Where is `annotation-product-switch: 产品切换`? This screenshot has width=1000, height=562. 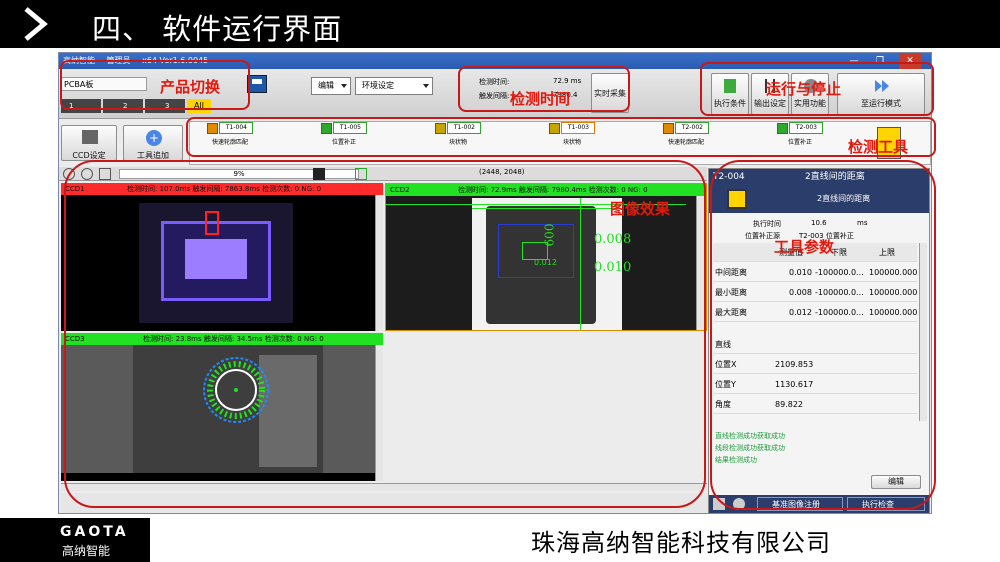 annotation-product-switch: 产品切换 is located at coordinates (190, 87).